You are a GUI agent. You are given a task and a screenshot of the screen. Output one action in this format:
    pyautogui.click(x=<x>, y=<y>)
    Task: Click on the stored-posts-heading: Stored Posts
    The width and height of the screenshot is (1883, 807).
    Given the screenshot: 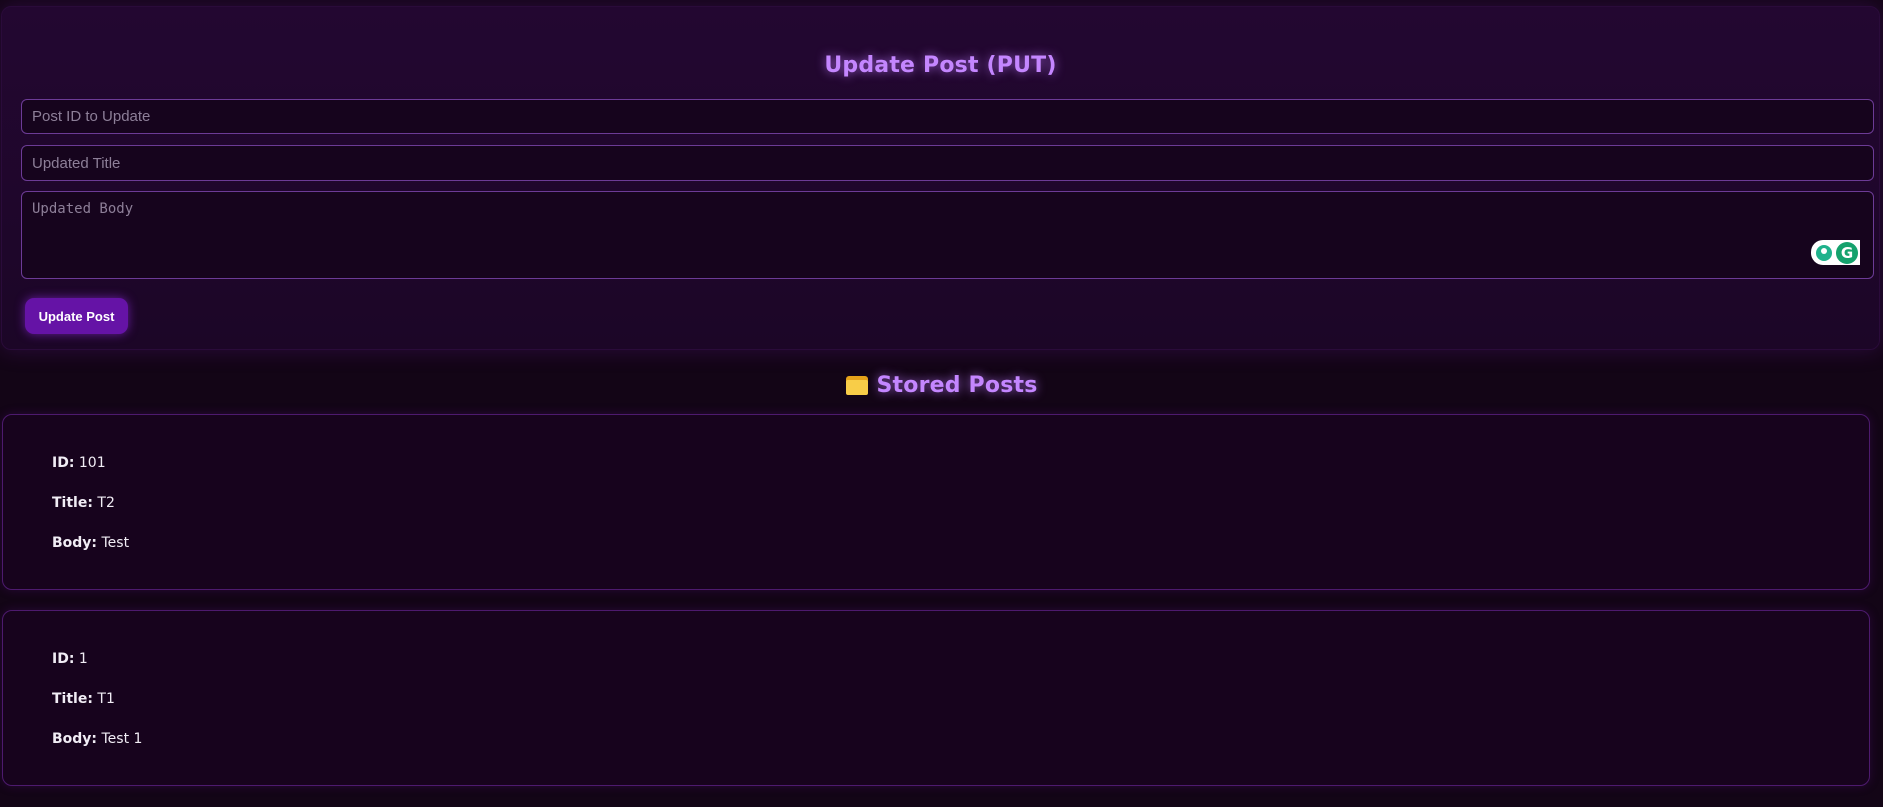 What is the action you would take?
    pyautogui.click(x=941, y=385)
    